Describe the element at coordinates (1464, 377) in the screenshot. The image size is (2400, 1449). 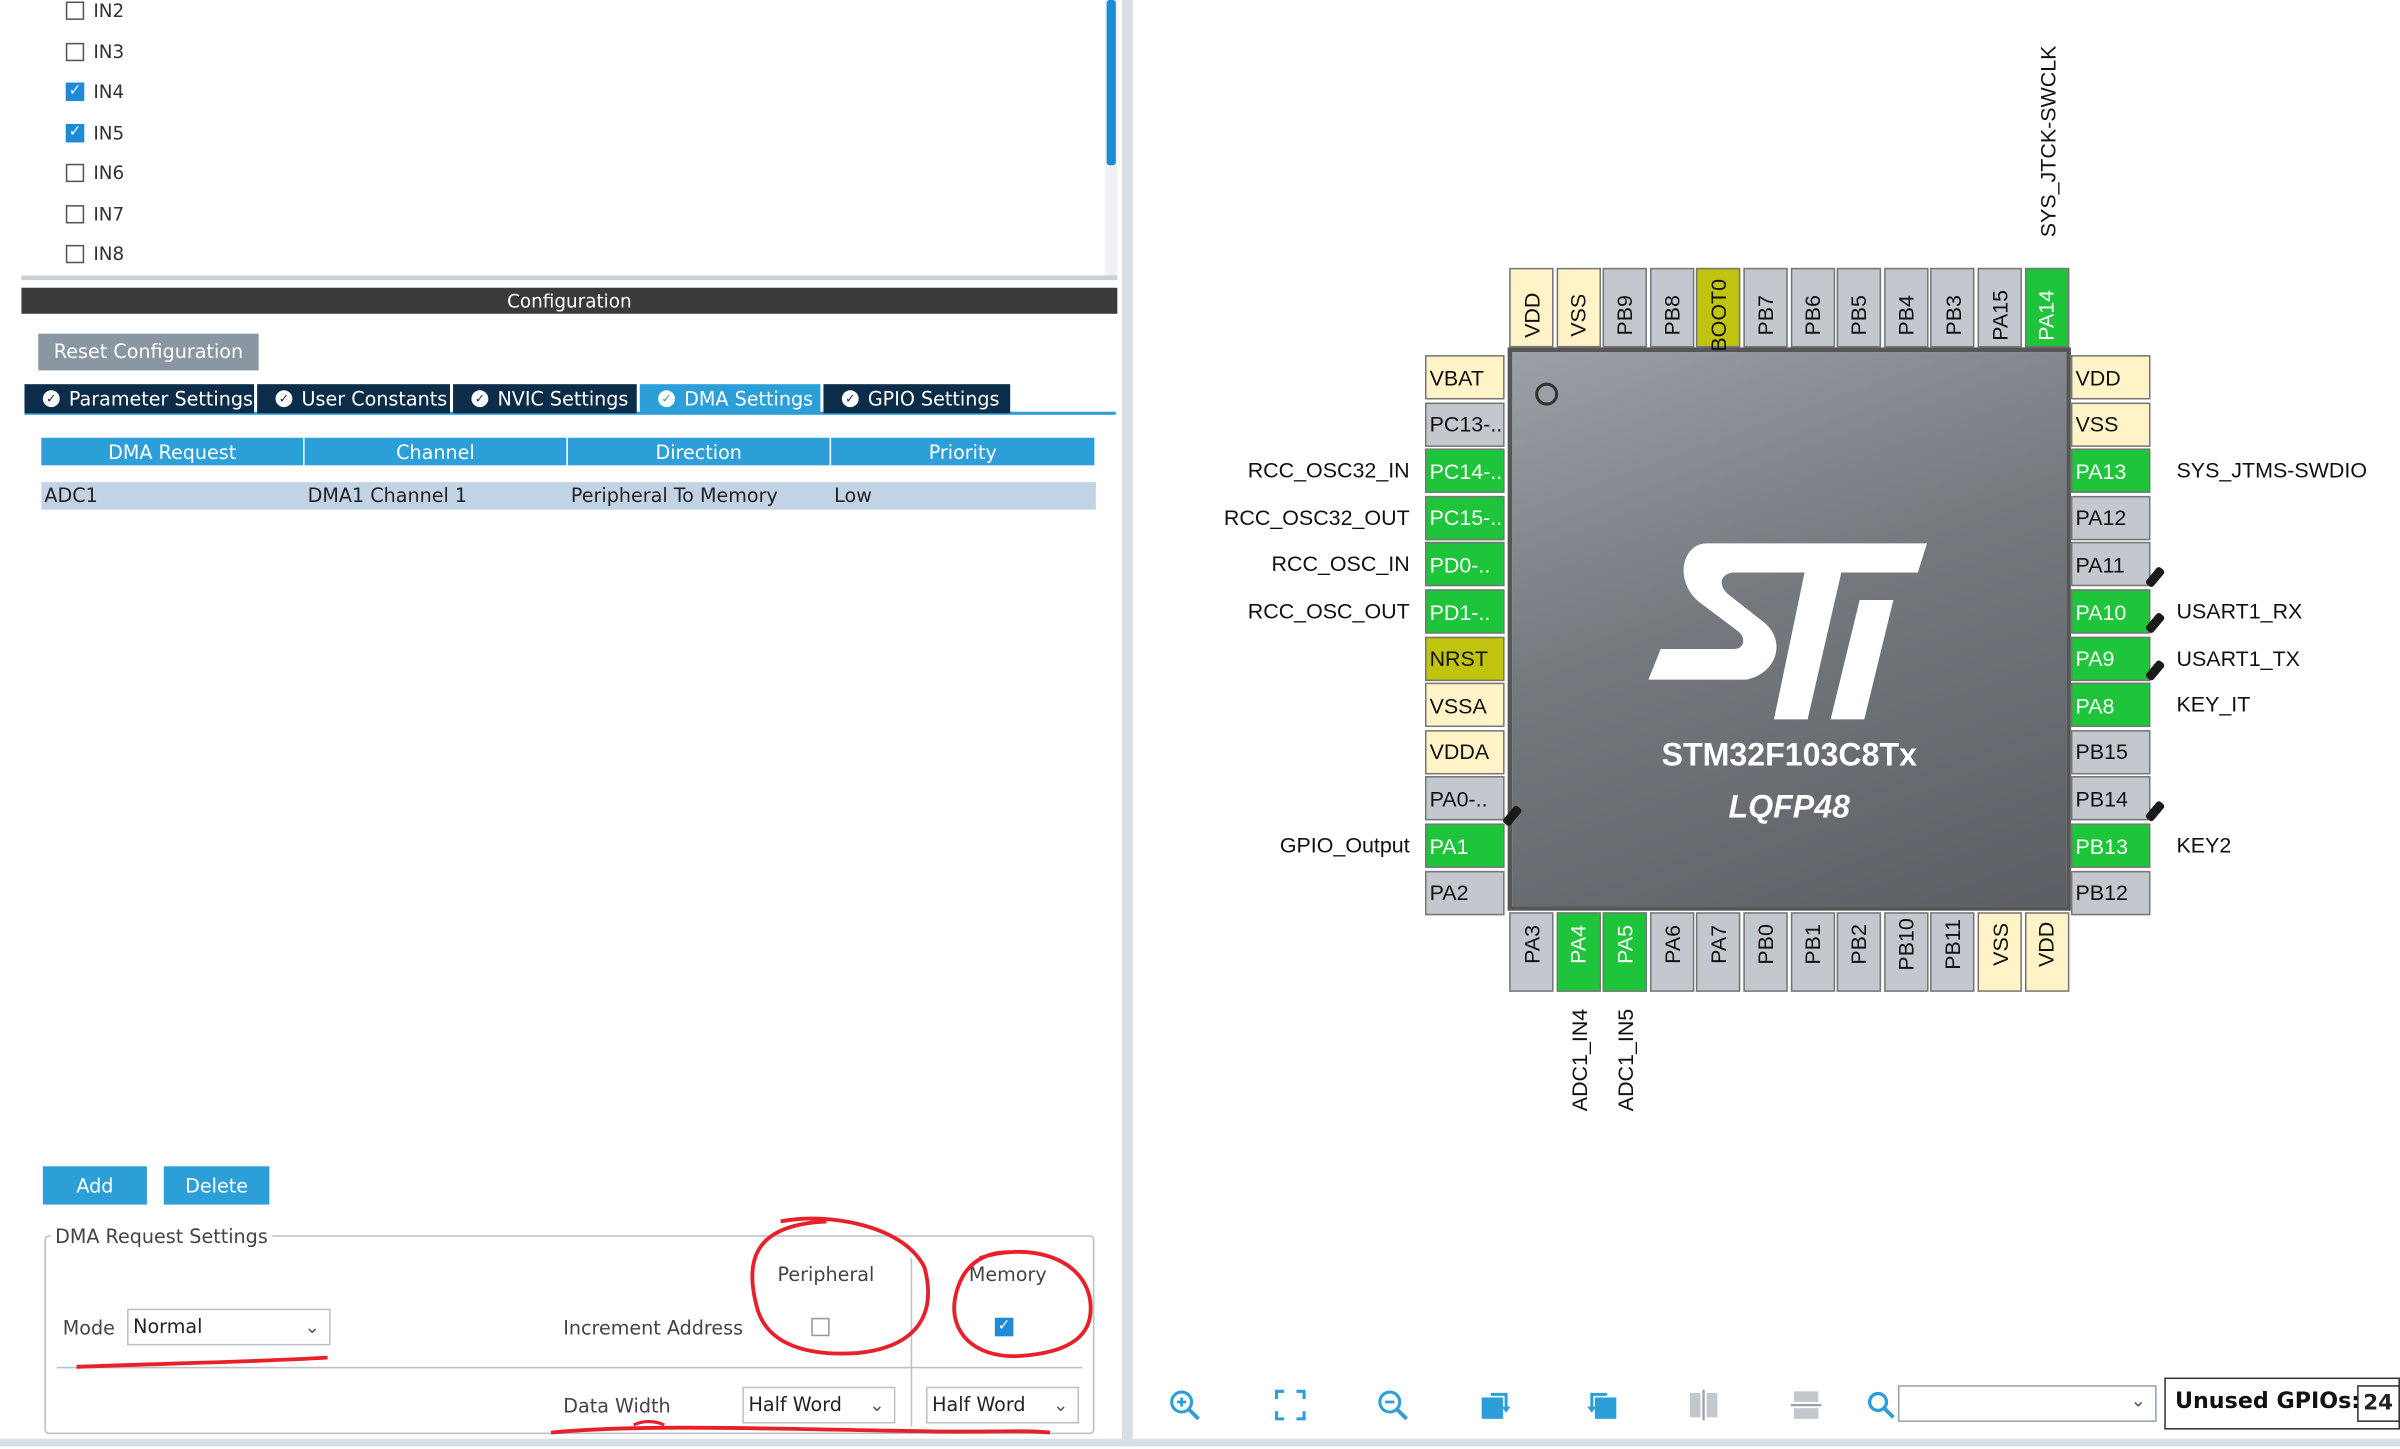
I see `pin-vbat: VBAT` at that location.